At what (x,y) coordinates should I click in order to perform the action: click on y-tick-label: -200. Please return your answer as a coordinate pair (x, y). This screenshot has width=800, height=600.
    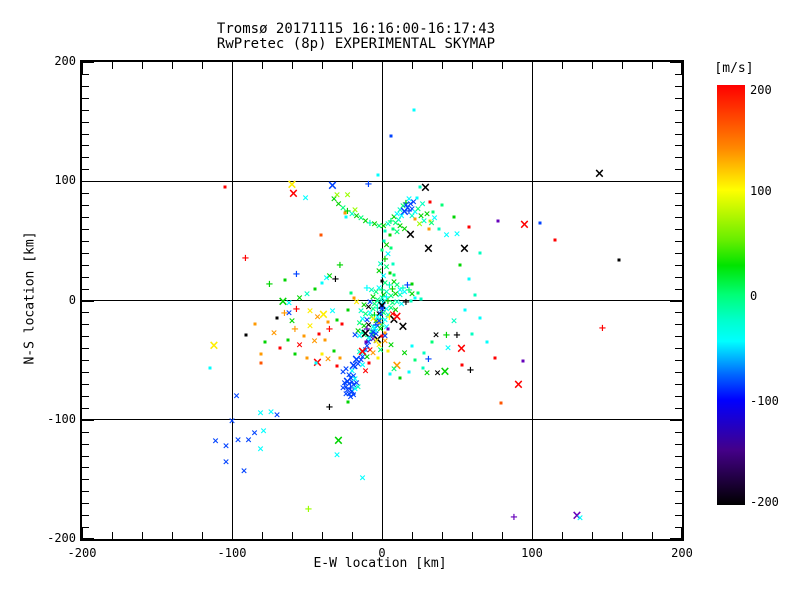
    Looking at the image, I should click on (61, 538).